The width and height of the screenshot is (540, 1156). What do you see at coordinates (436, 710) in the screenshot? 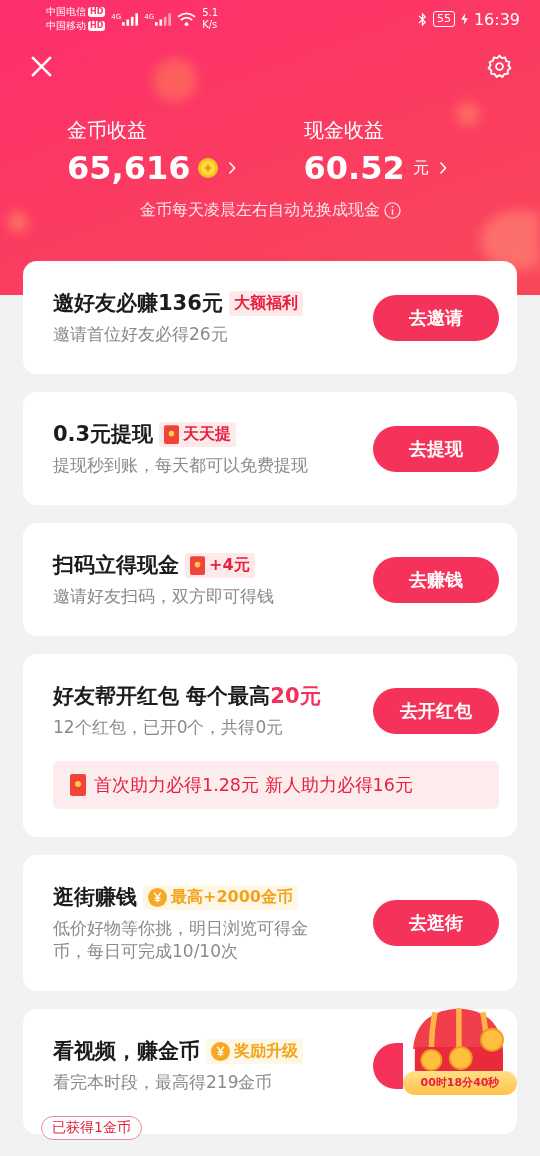
I see `task-button: 去开红包` at bounding box center [436, 710].